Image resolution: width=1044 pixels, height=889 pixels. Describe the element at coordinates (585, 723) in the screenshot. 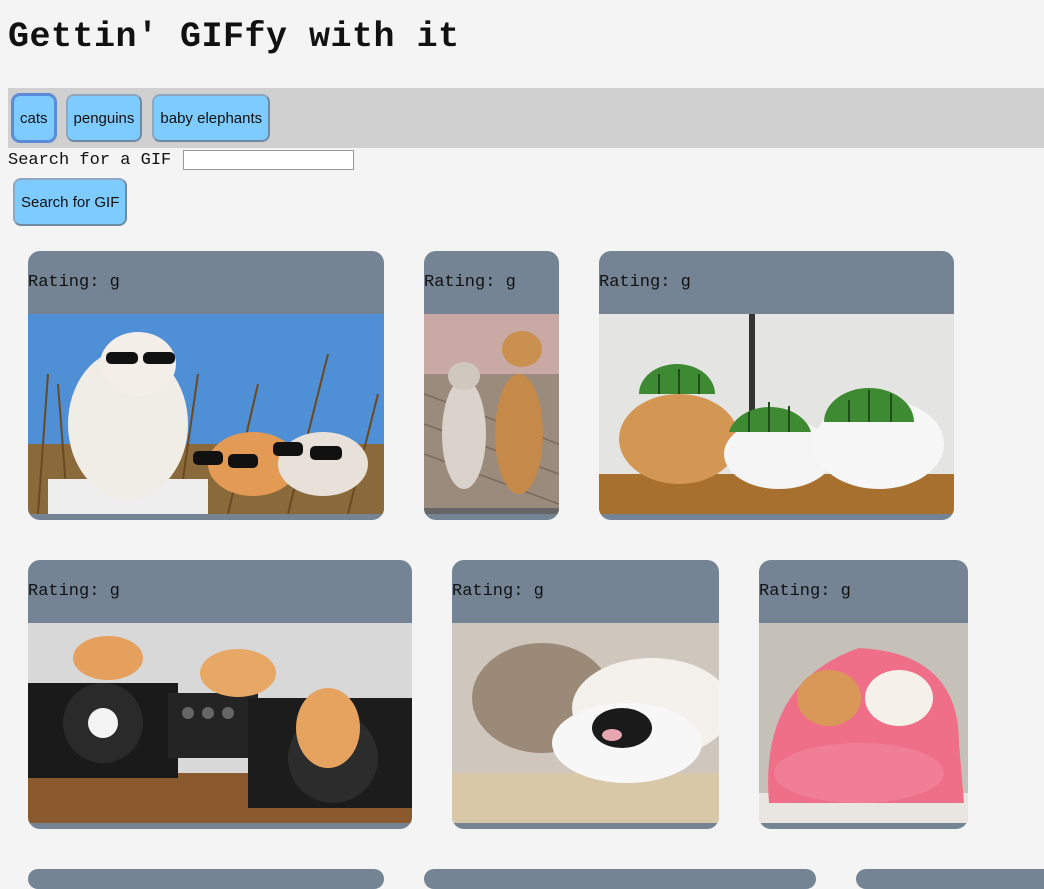

I see `cuddling-cats-gif` at that location.